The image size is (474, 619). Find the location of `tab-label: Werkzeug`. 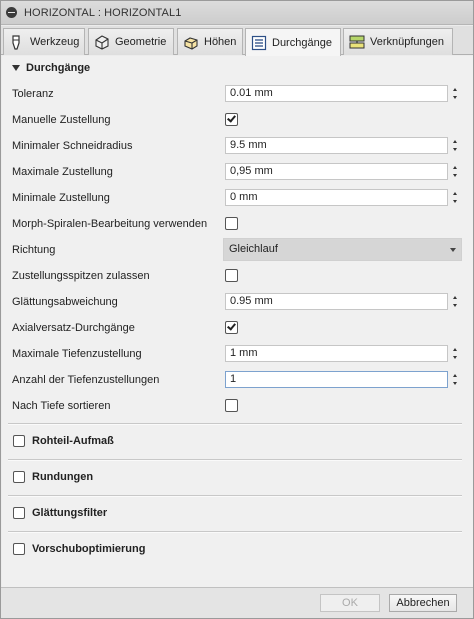

tab-label: Werkzeug is located at coordinates (55, 42).